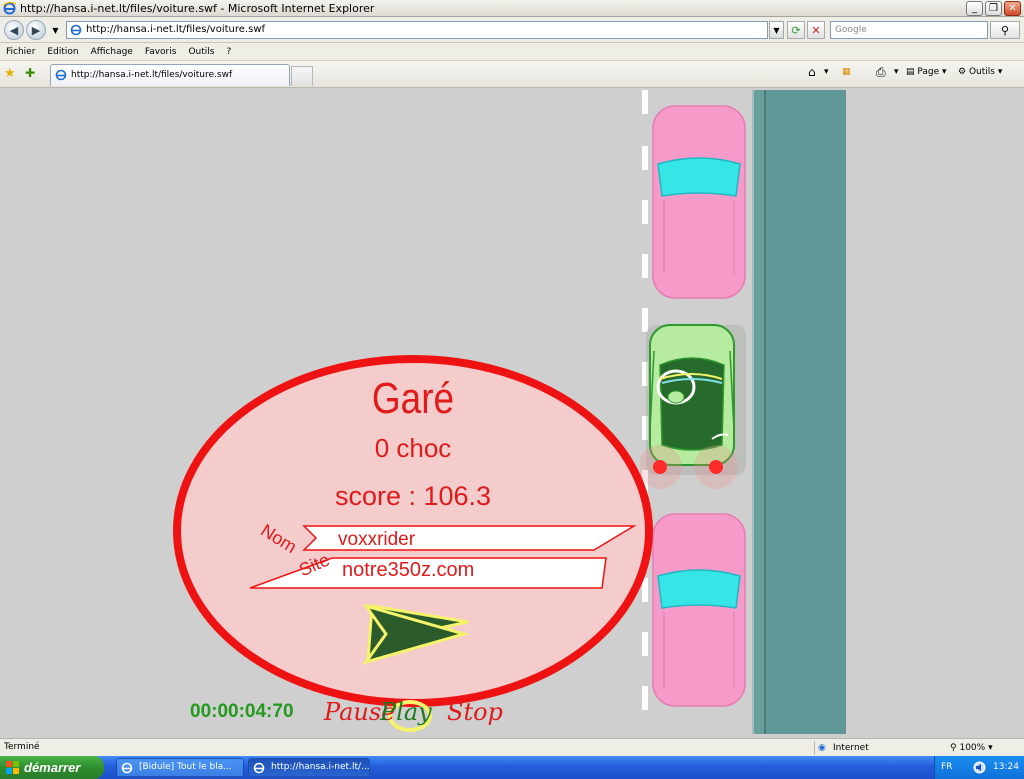 This screenshot has width=1024, height=779. I want to click on zoom-control: ⚲ 100% ▾, so click(971, 748).